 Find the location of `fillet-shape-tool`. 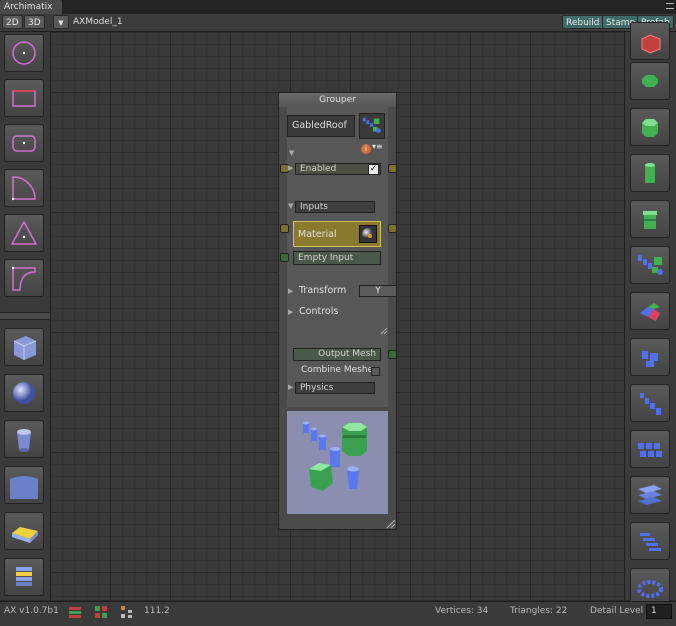

fillet-shape-tool is located at coordinates (24, 278).